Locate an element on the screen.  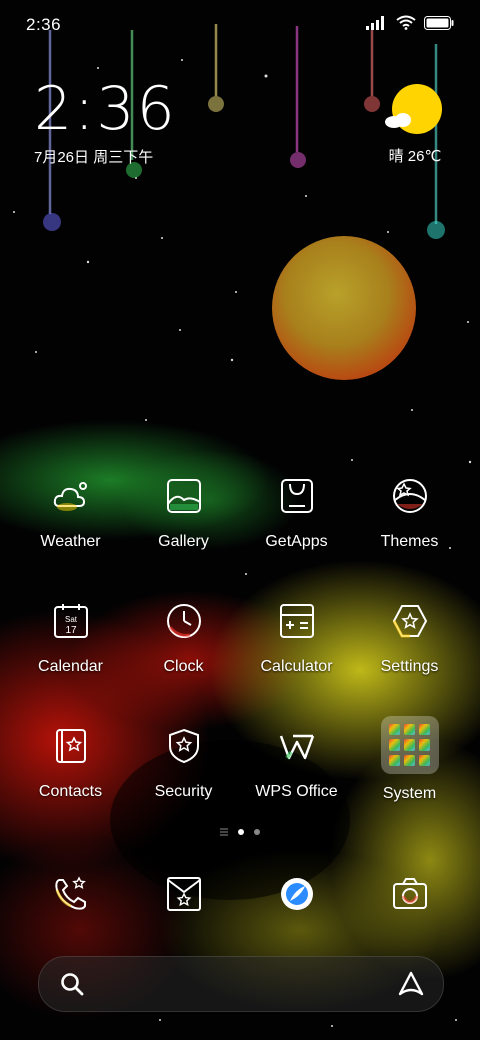
security-icon is located at coordinates (183, 746).